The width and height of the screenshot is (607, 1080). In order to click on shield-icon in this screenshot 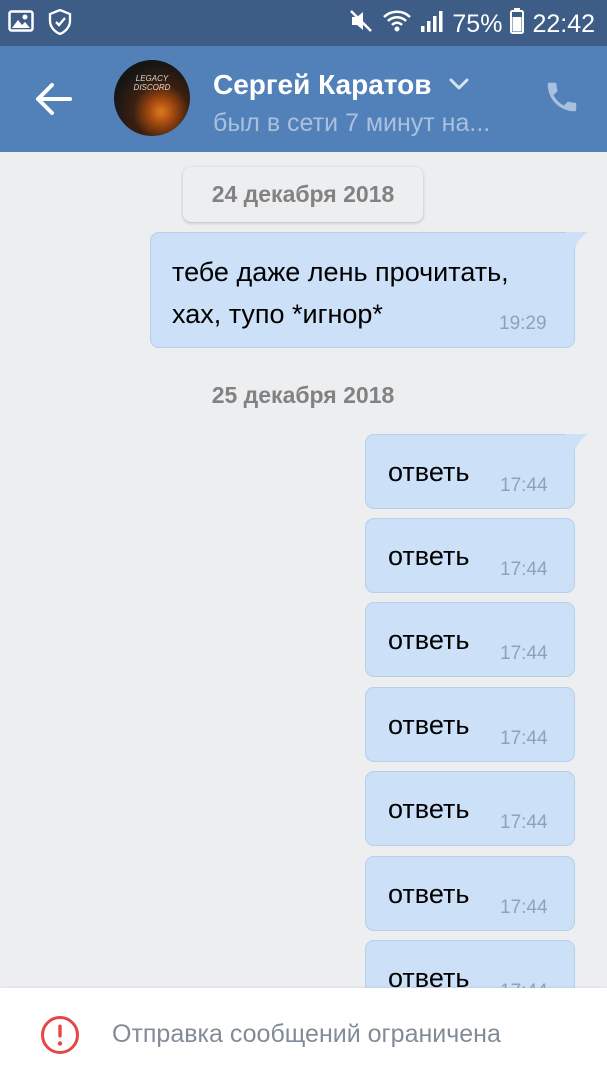, I will do `click(60, 24)`.